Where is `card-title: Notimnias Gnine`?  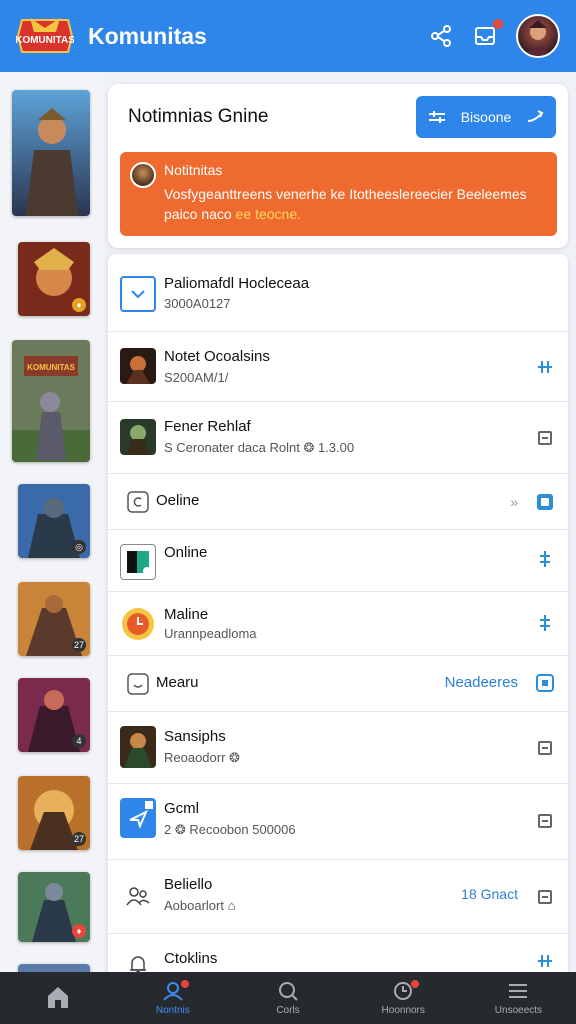 card-title: Notimnias Gnine is located at coordinates (198, 116).